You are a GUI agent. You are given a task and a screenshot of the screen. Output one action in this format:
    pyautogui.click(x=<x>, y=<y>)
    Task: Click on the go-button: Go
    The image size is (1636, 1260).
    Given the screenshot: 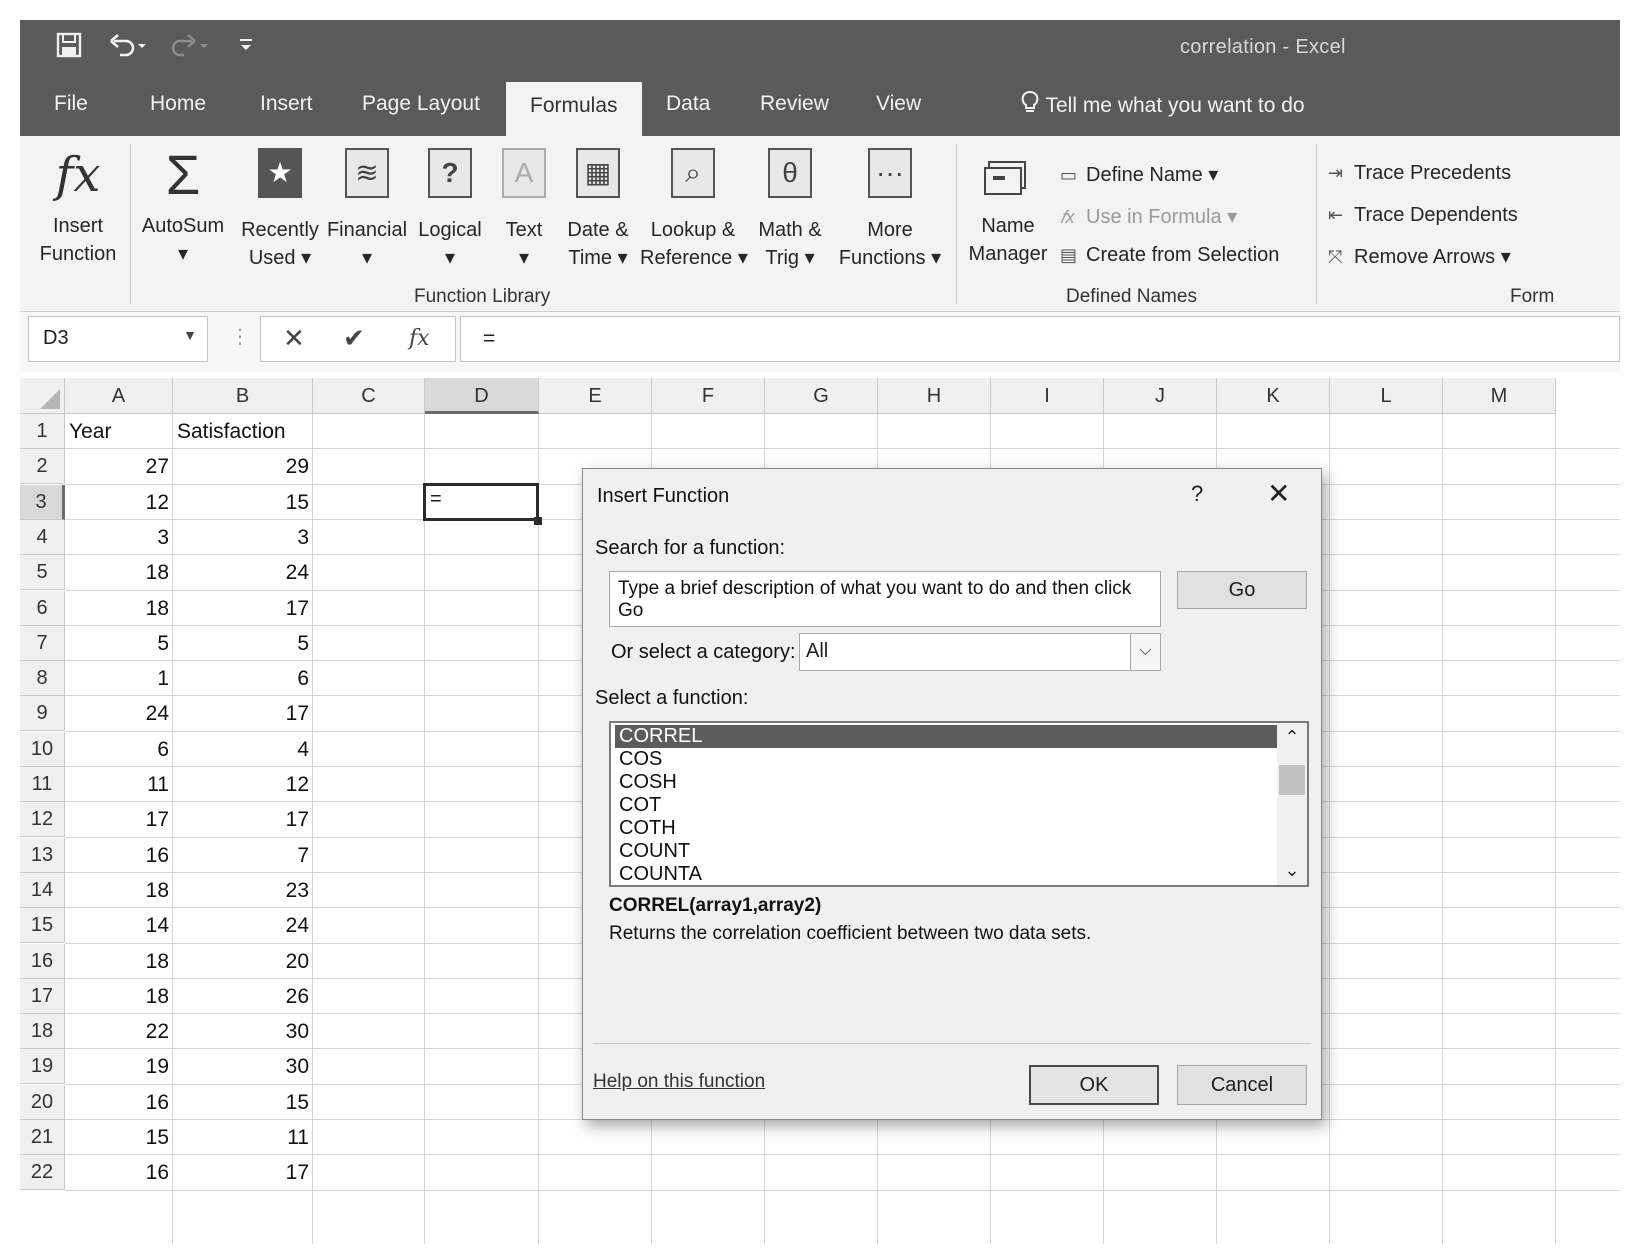 What is the action you would take?
    pyautogui.click(x=1242, y=590)
    